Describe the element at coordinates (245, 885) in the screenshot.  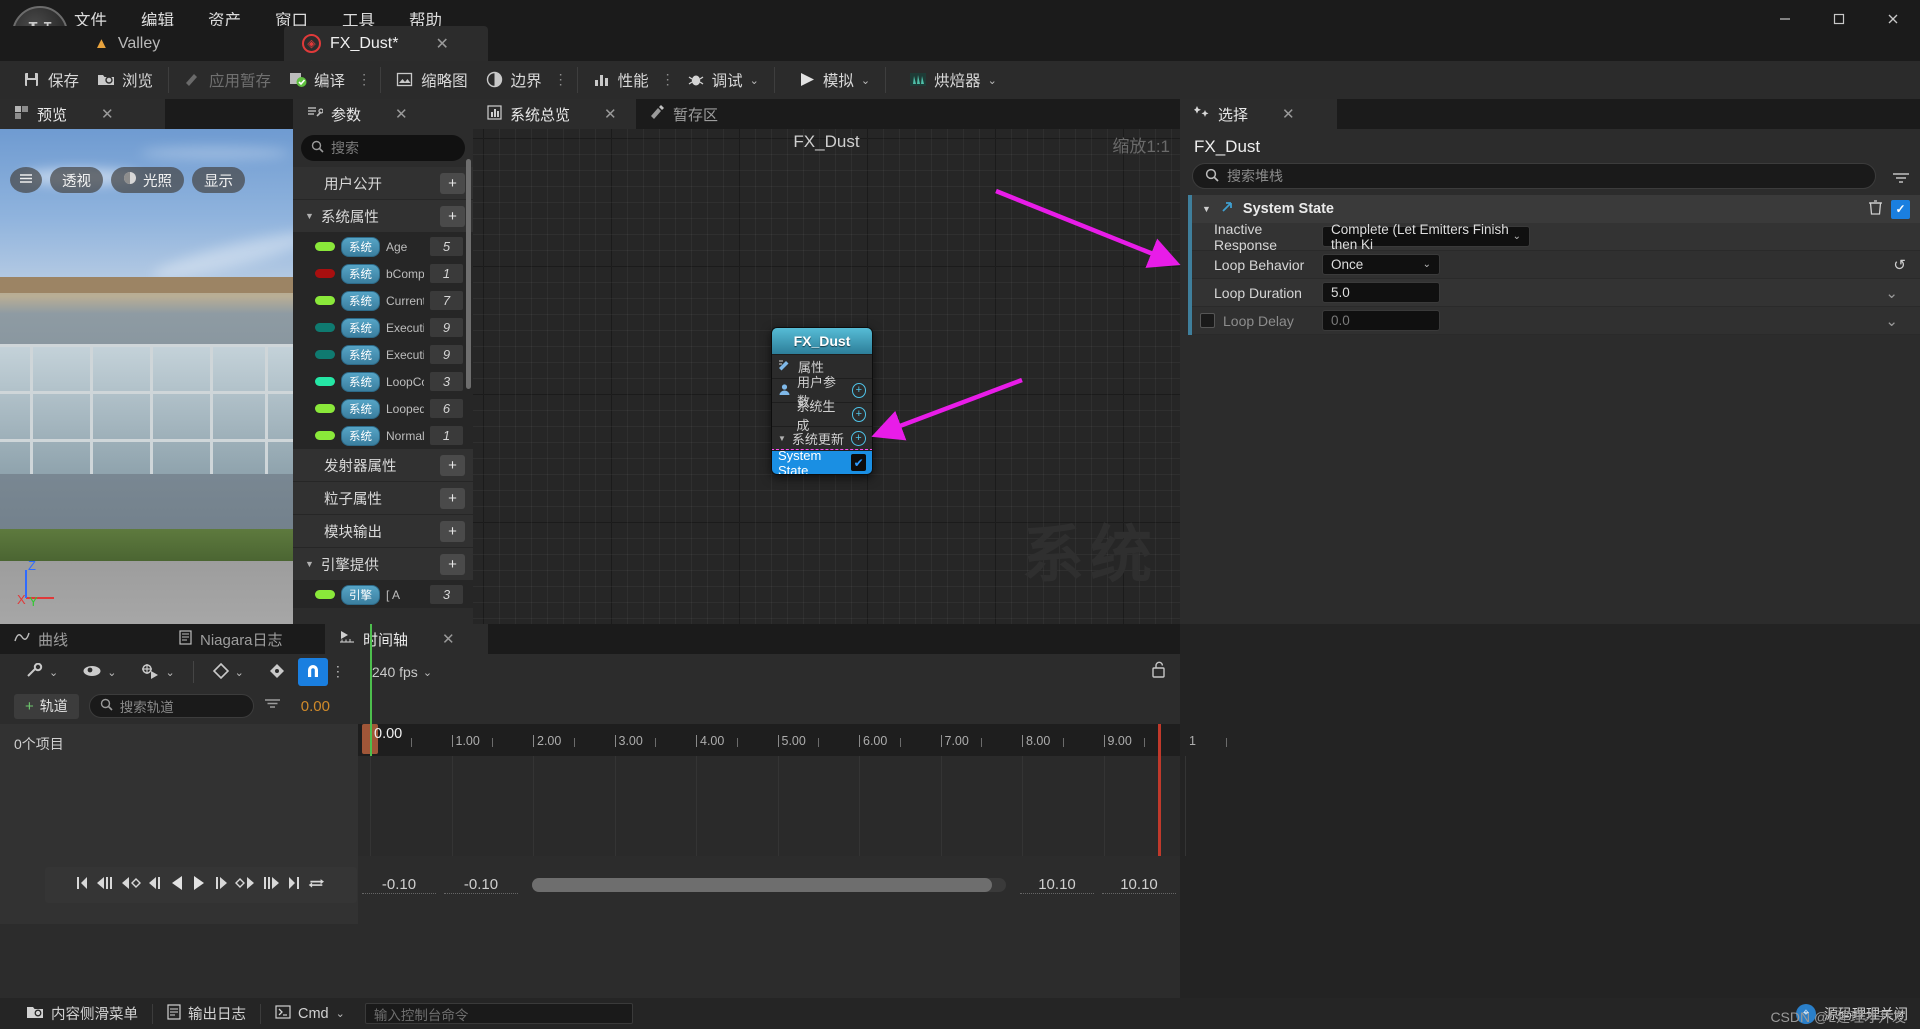
I see `next-key-button` at that location.